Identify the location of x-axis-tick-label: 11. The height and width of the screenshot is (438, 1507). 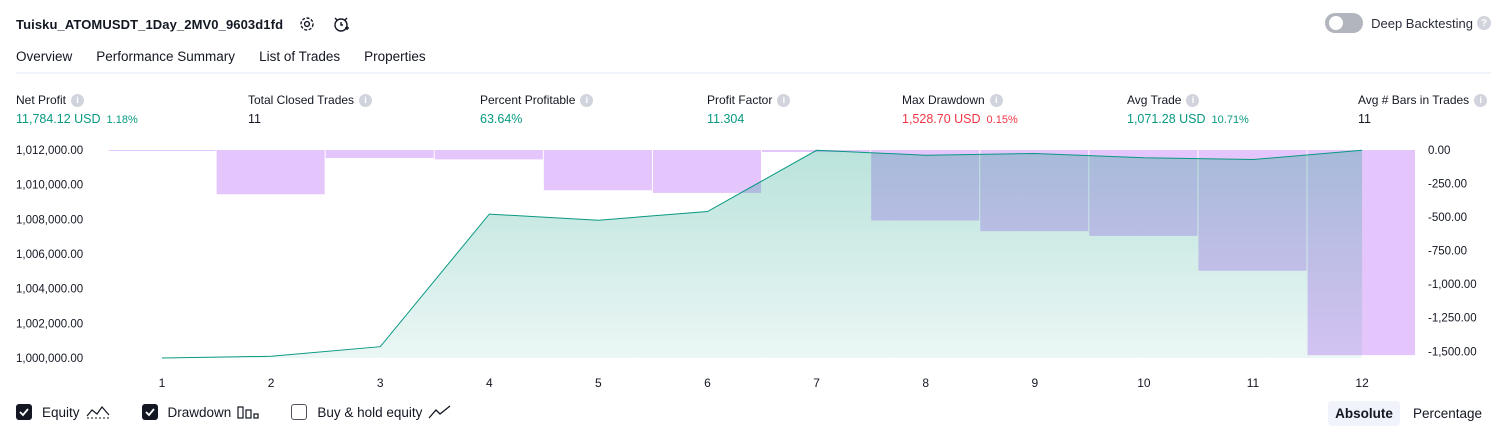
(1253, 383).